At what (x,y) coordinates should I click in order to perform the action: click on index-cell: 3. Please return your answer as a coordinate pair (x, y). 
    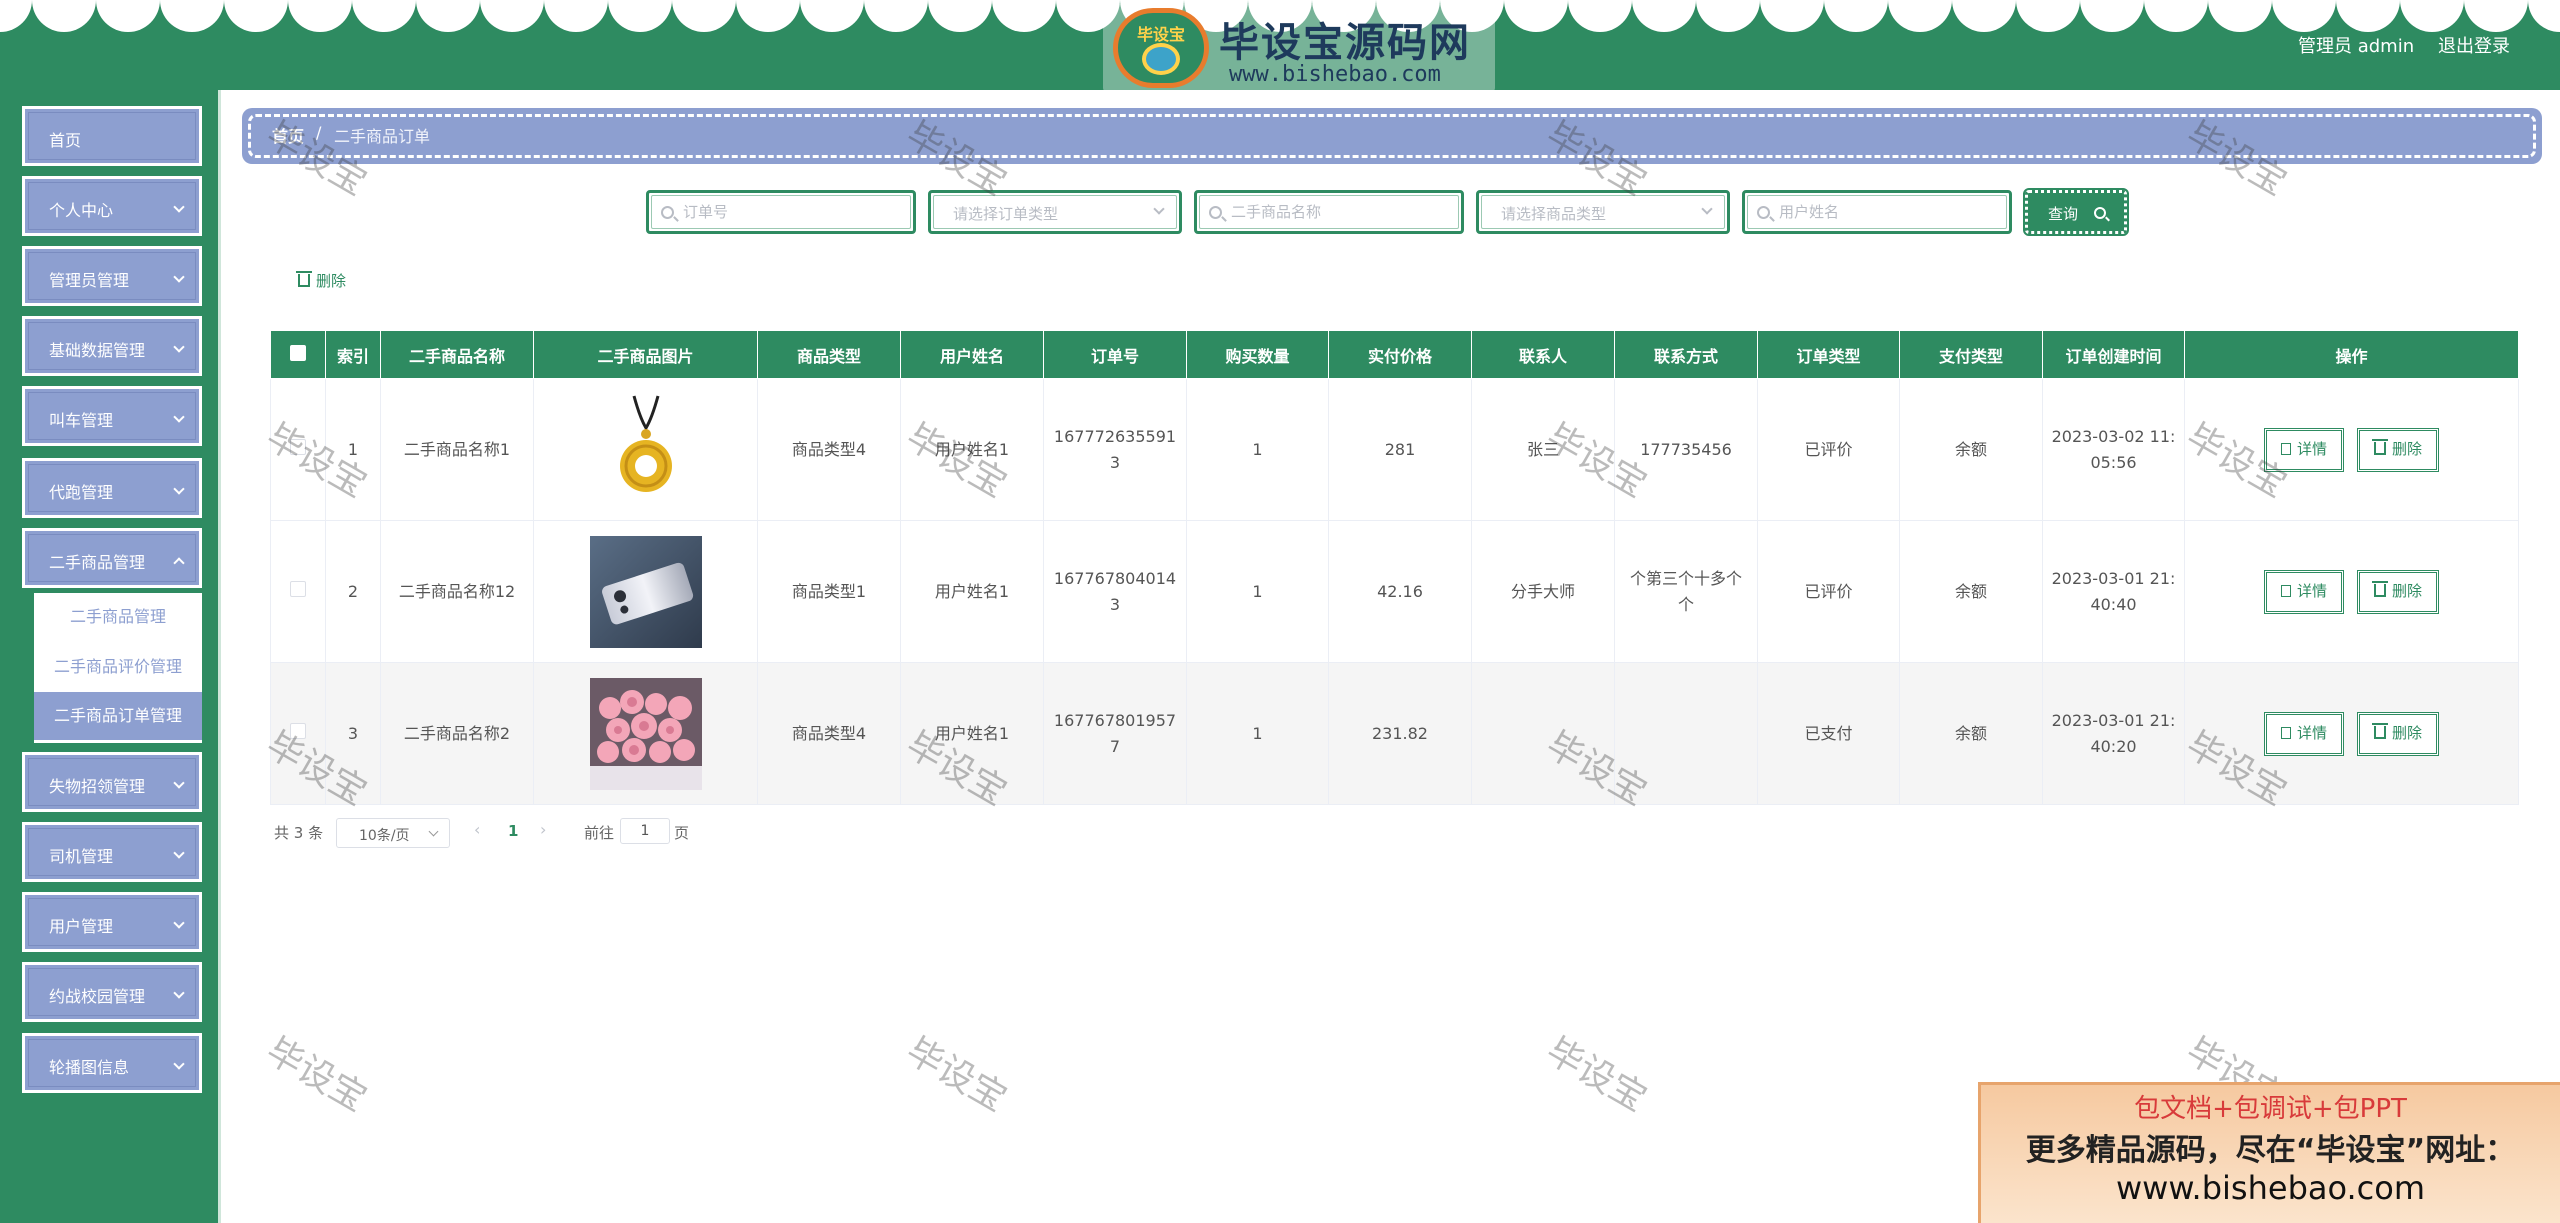
    Looking at the image, I should click on (353, 733).